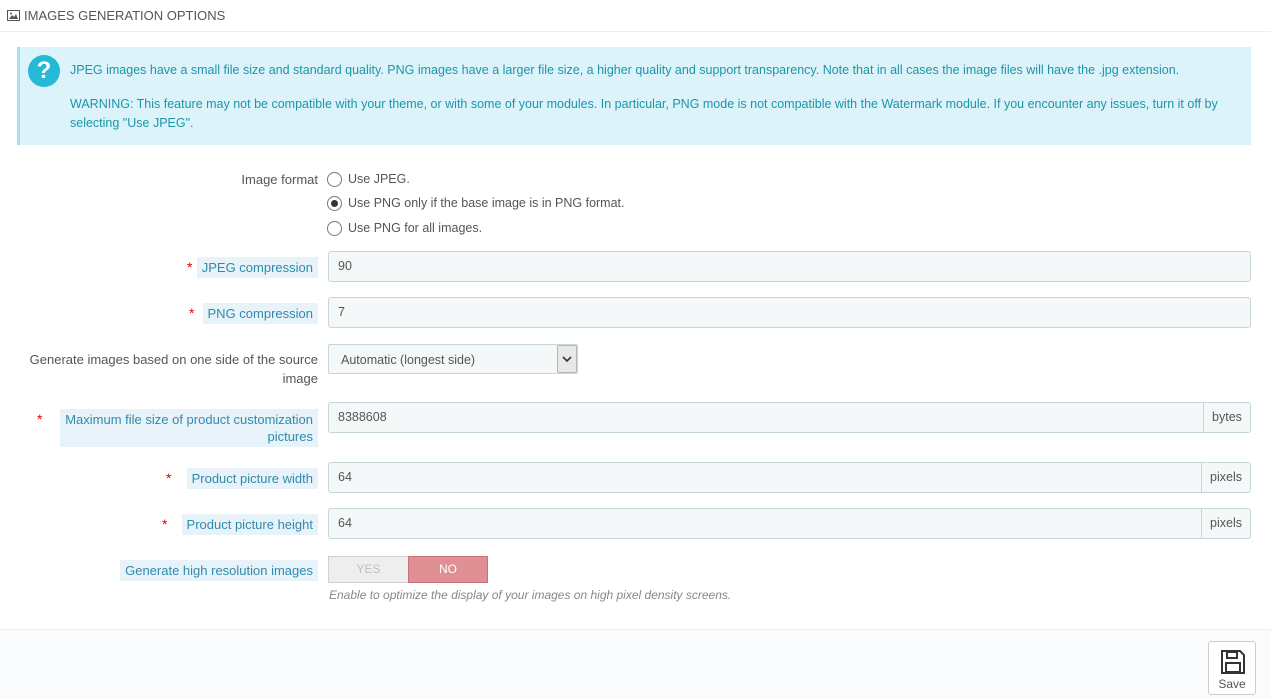 The height and width of the screenshot is (698, 1271). Describe the element at coordinates (125, 15) in the screenshot. I see `panel-title: IMAGES GENERATION OPTIONS` at that location.